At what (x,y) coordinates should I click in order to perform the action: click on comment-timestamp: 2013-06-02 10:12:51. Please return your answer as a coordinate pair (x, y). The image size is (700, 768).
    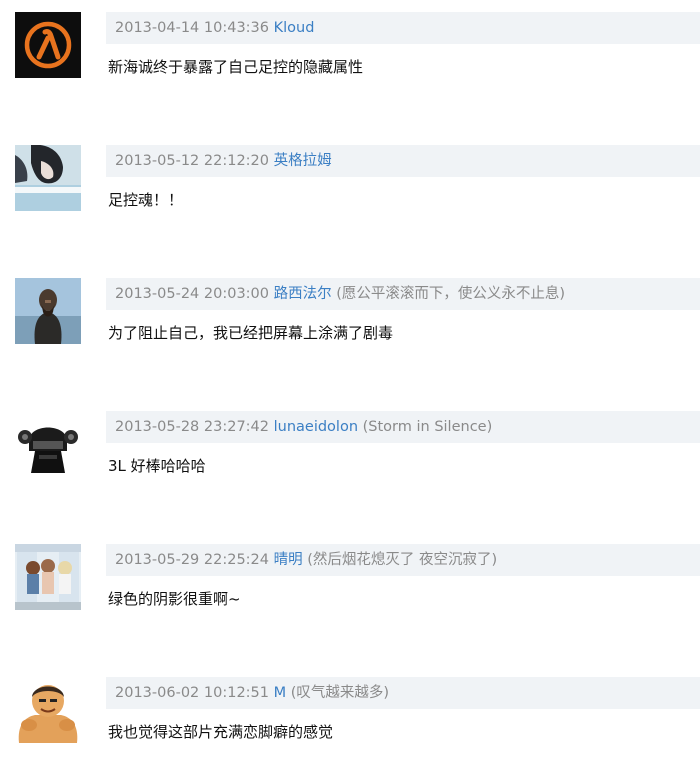
    Looking at the image, I should click on (192, 693).